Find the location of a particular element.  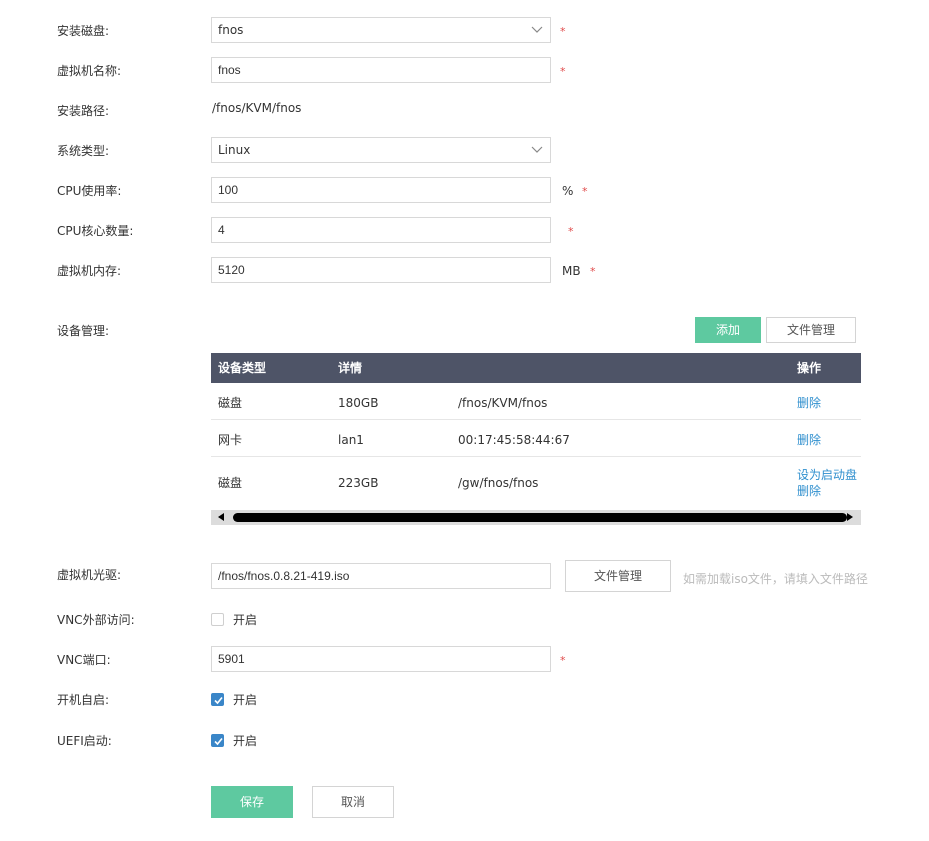

autostart-checkbox is located at coordinates (217, 699).